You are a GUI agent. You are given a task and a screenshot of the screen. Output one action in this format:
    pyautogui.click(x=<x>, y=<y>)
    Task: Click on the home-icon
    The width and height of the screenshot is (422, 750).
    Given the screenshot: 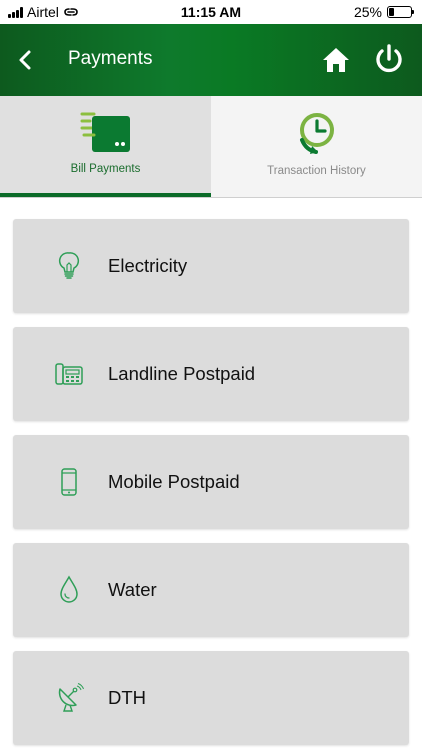 What is the action you would take?
    pyautogui.click(x=336, y=60)
    